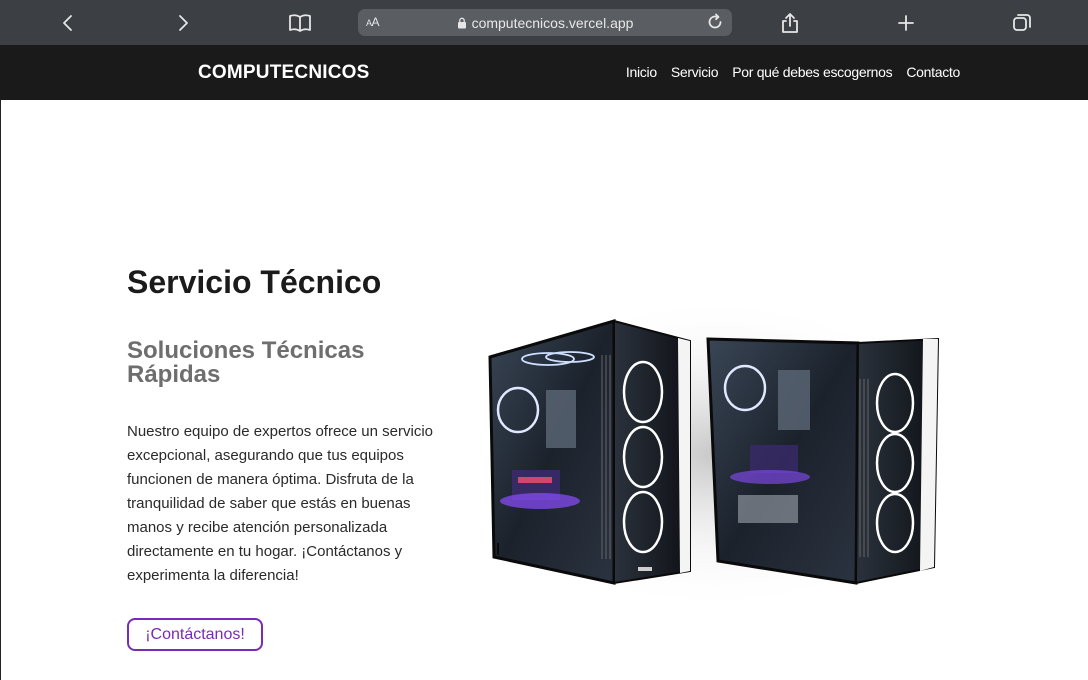 The width and height of the screenshot is (1088, 680). Describe the element at coordinates (461, 22) in the screenshot. I see `lock-icon` at that location.